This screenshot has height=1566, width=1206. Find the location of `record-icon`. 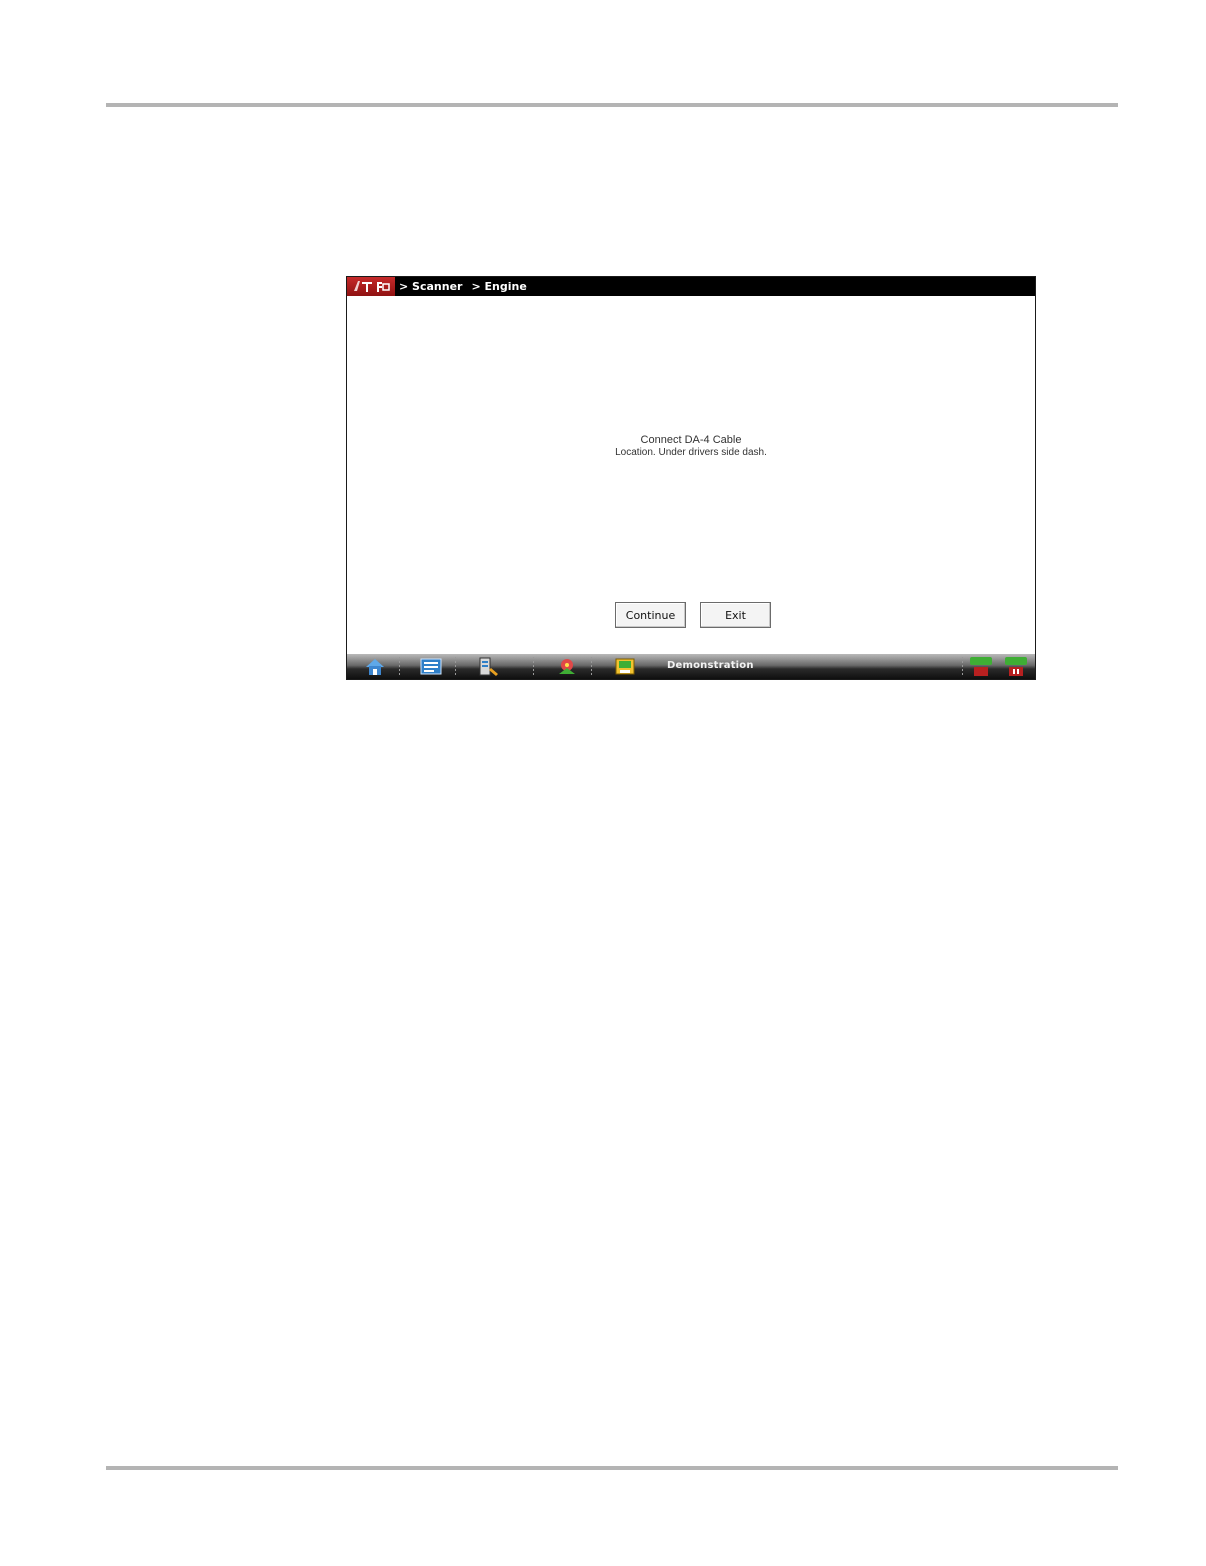

record-icon is located at coordinates (981, 666).